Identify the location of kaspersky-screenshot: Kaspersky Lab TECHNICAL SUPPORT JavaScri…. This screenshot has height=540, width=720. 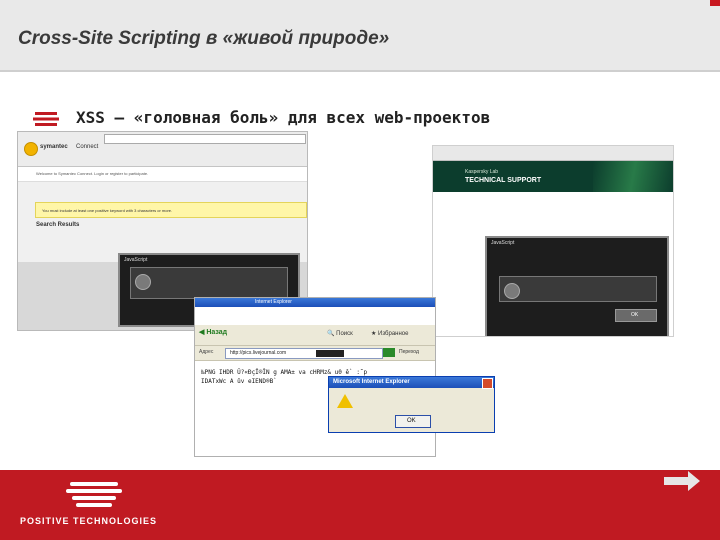
(553, 241).